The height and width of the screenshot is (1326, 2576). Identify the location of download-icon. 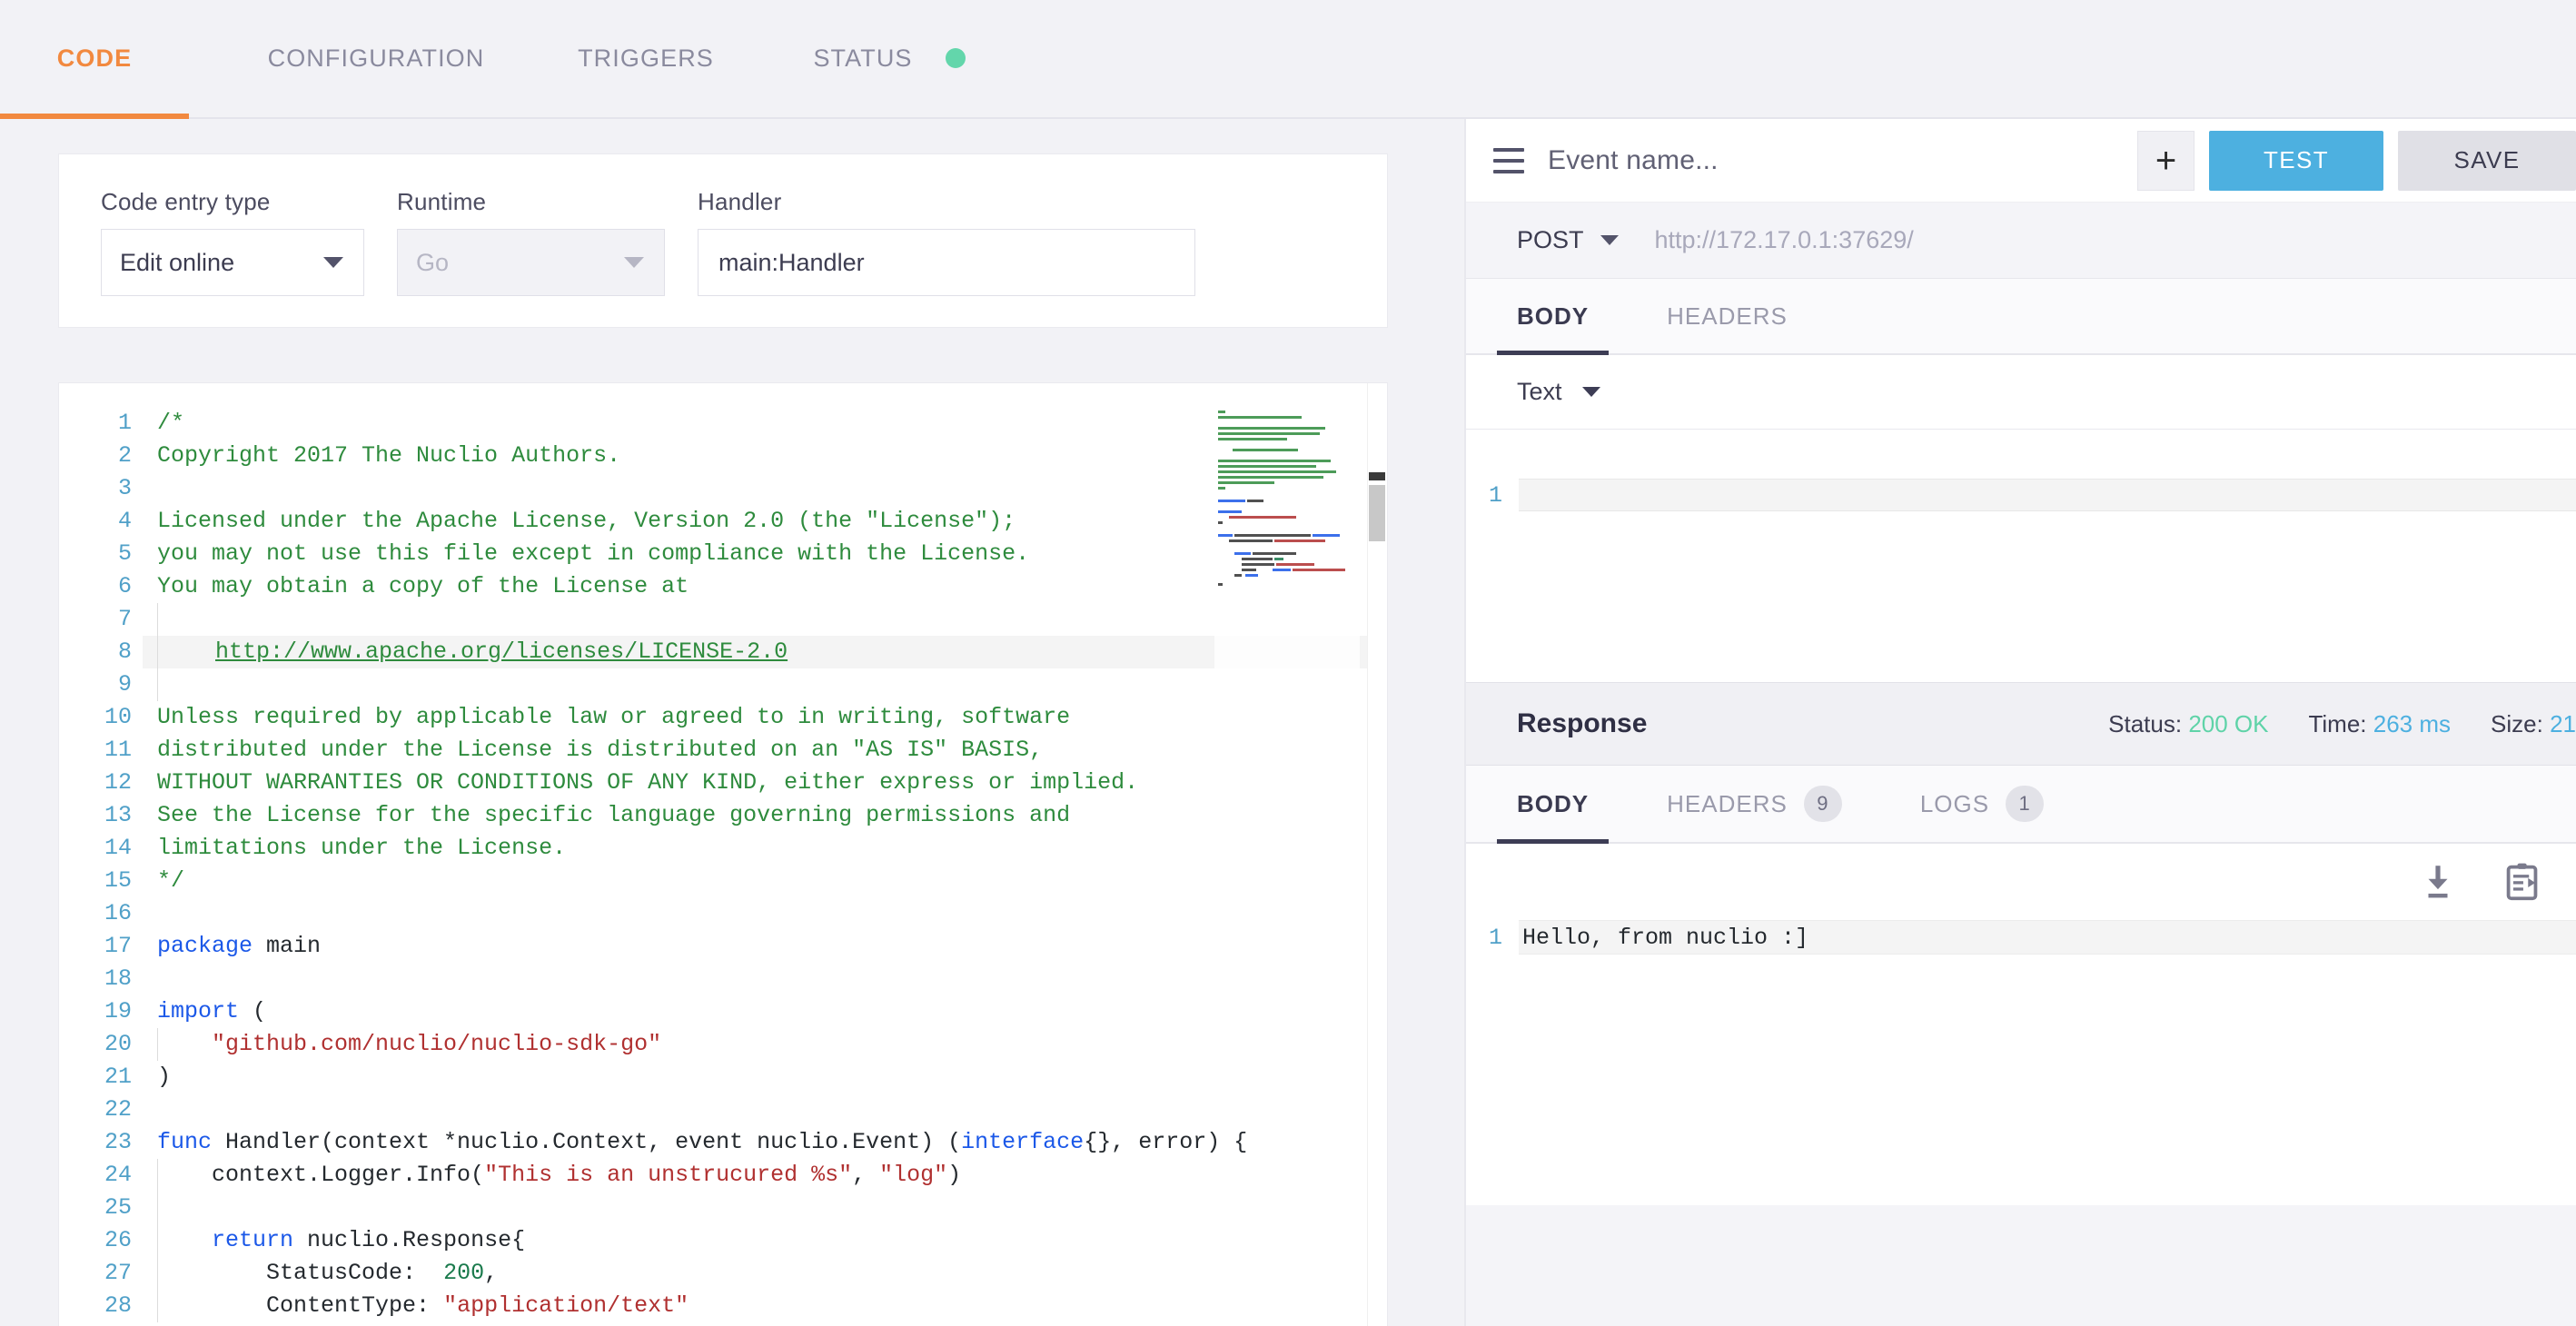
(2438, 882).